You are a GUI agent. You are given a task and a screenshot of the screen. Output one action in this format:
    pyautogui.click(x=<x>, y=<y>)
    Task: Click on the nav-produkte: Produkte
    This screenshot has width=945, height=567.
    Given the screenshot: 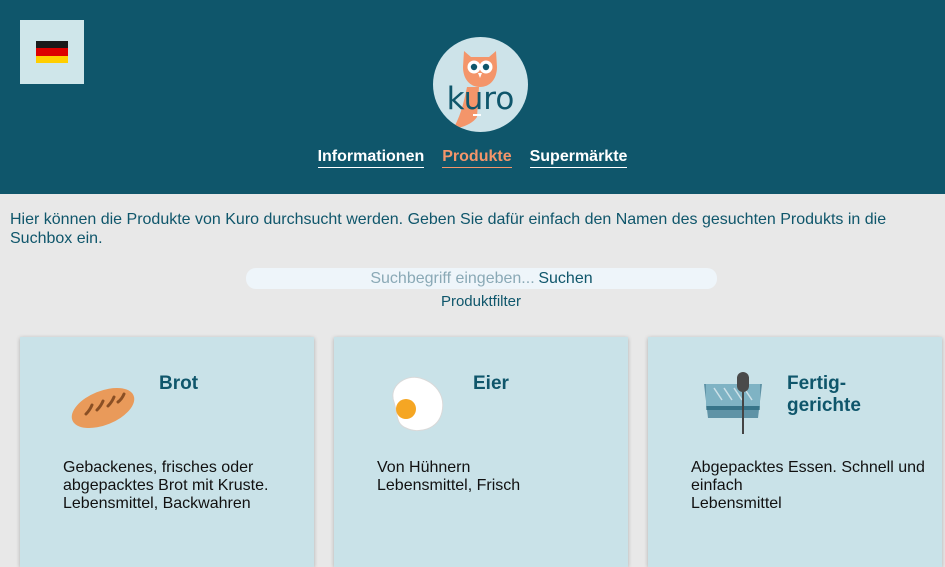 What is the action you would take?
    pyautogui.click(x=477, y=158)
    